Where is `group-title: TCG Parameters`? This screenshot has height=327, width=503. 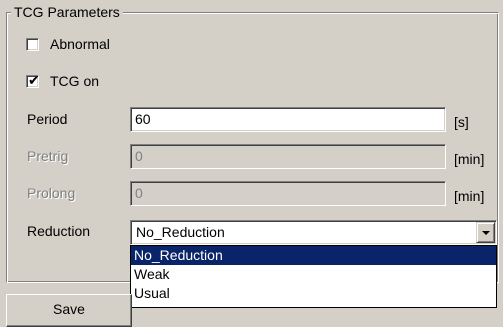 group-title: TCG Parameters is located at coordinates (67, 12).